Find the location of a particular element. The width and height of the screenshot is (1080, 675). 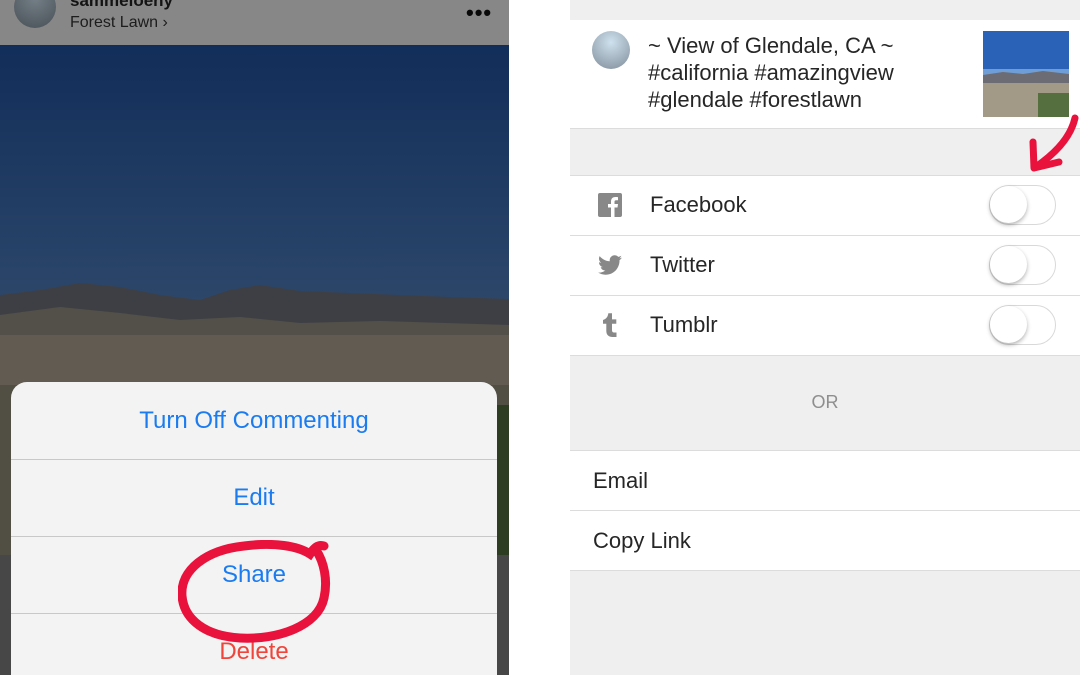

edit-button: Edit is located at coordinates (254, 498).